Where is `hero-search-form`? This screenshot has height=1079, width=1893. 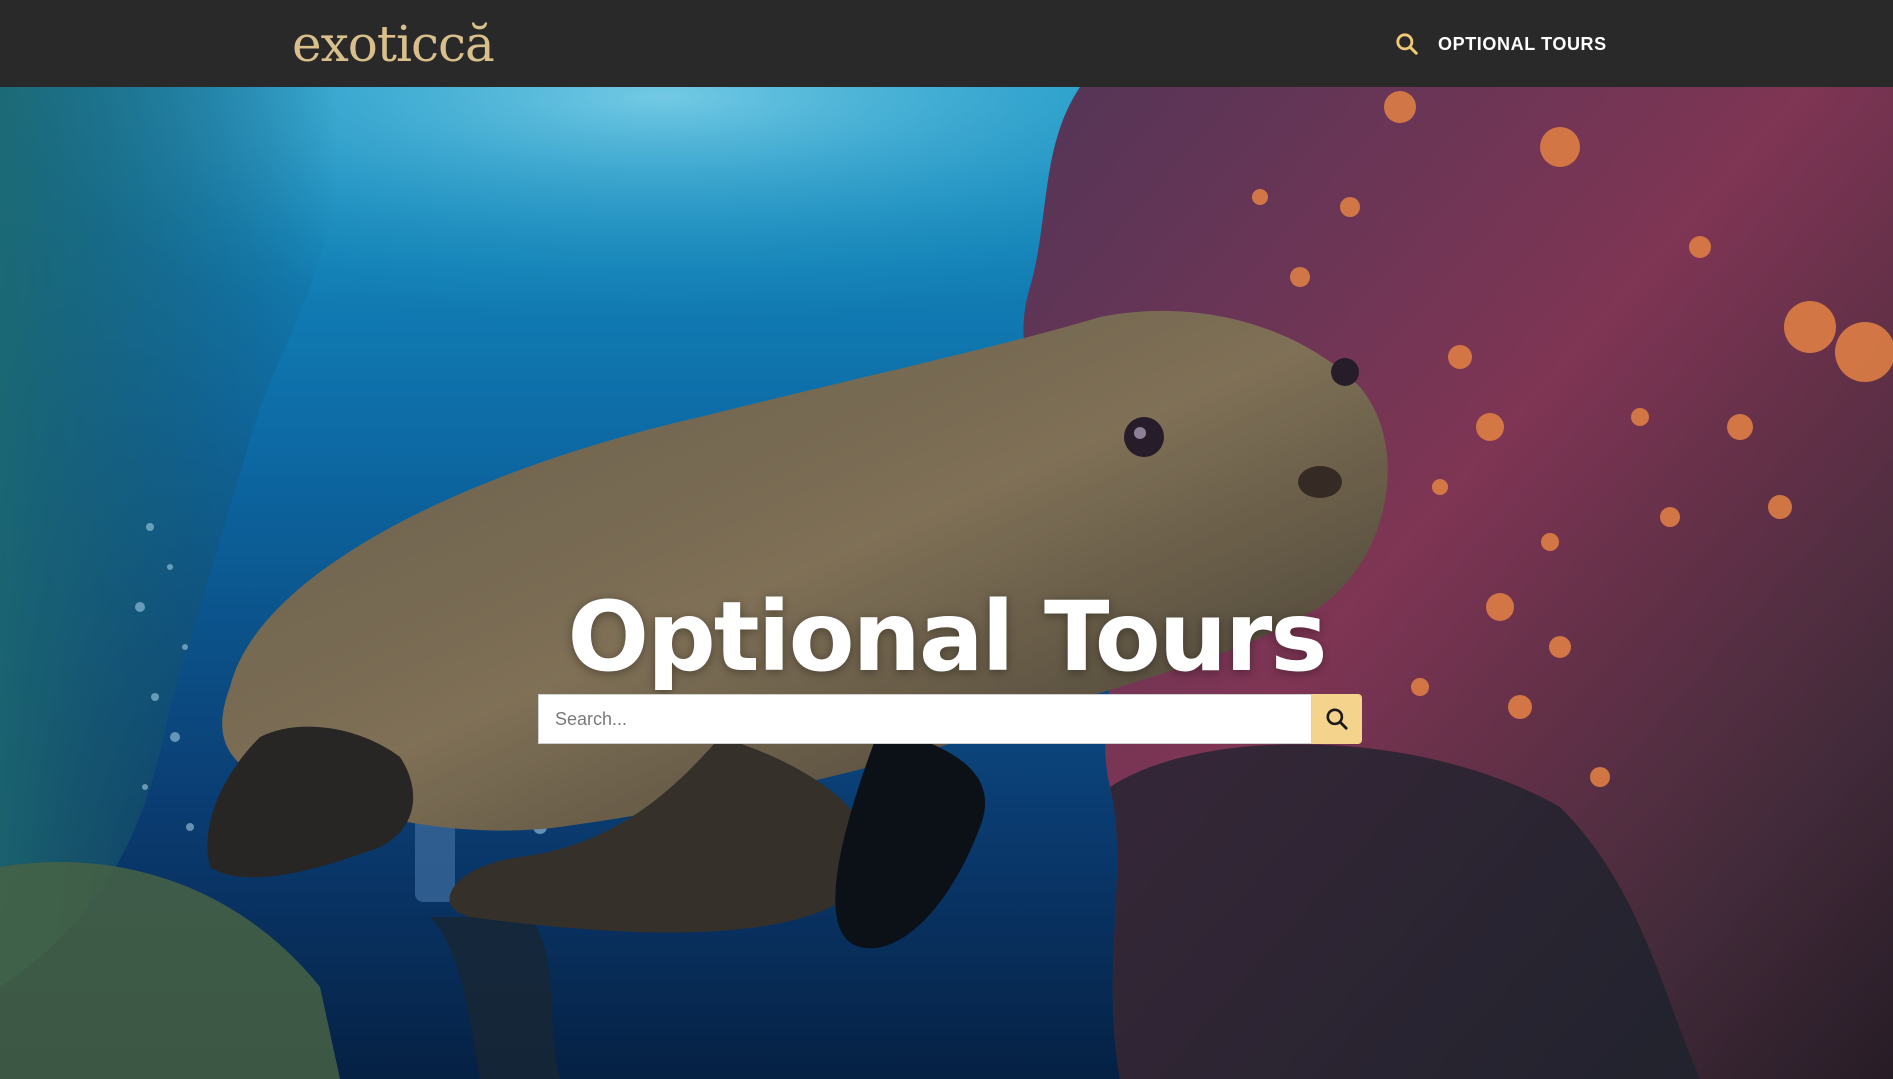
hero-search-form is located at coordinates (950, 719).